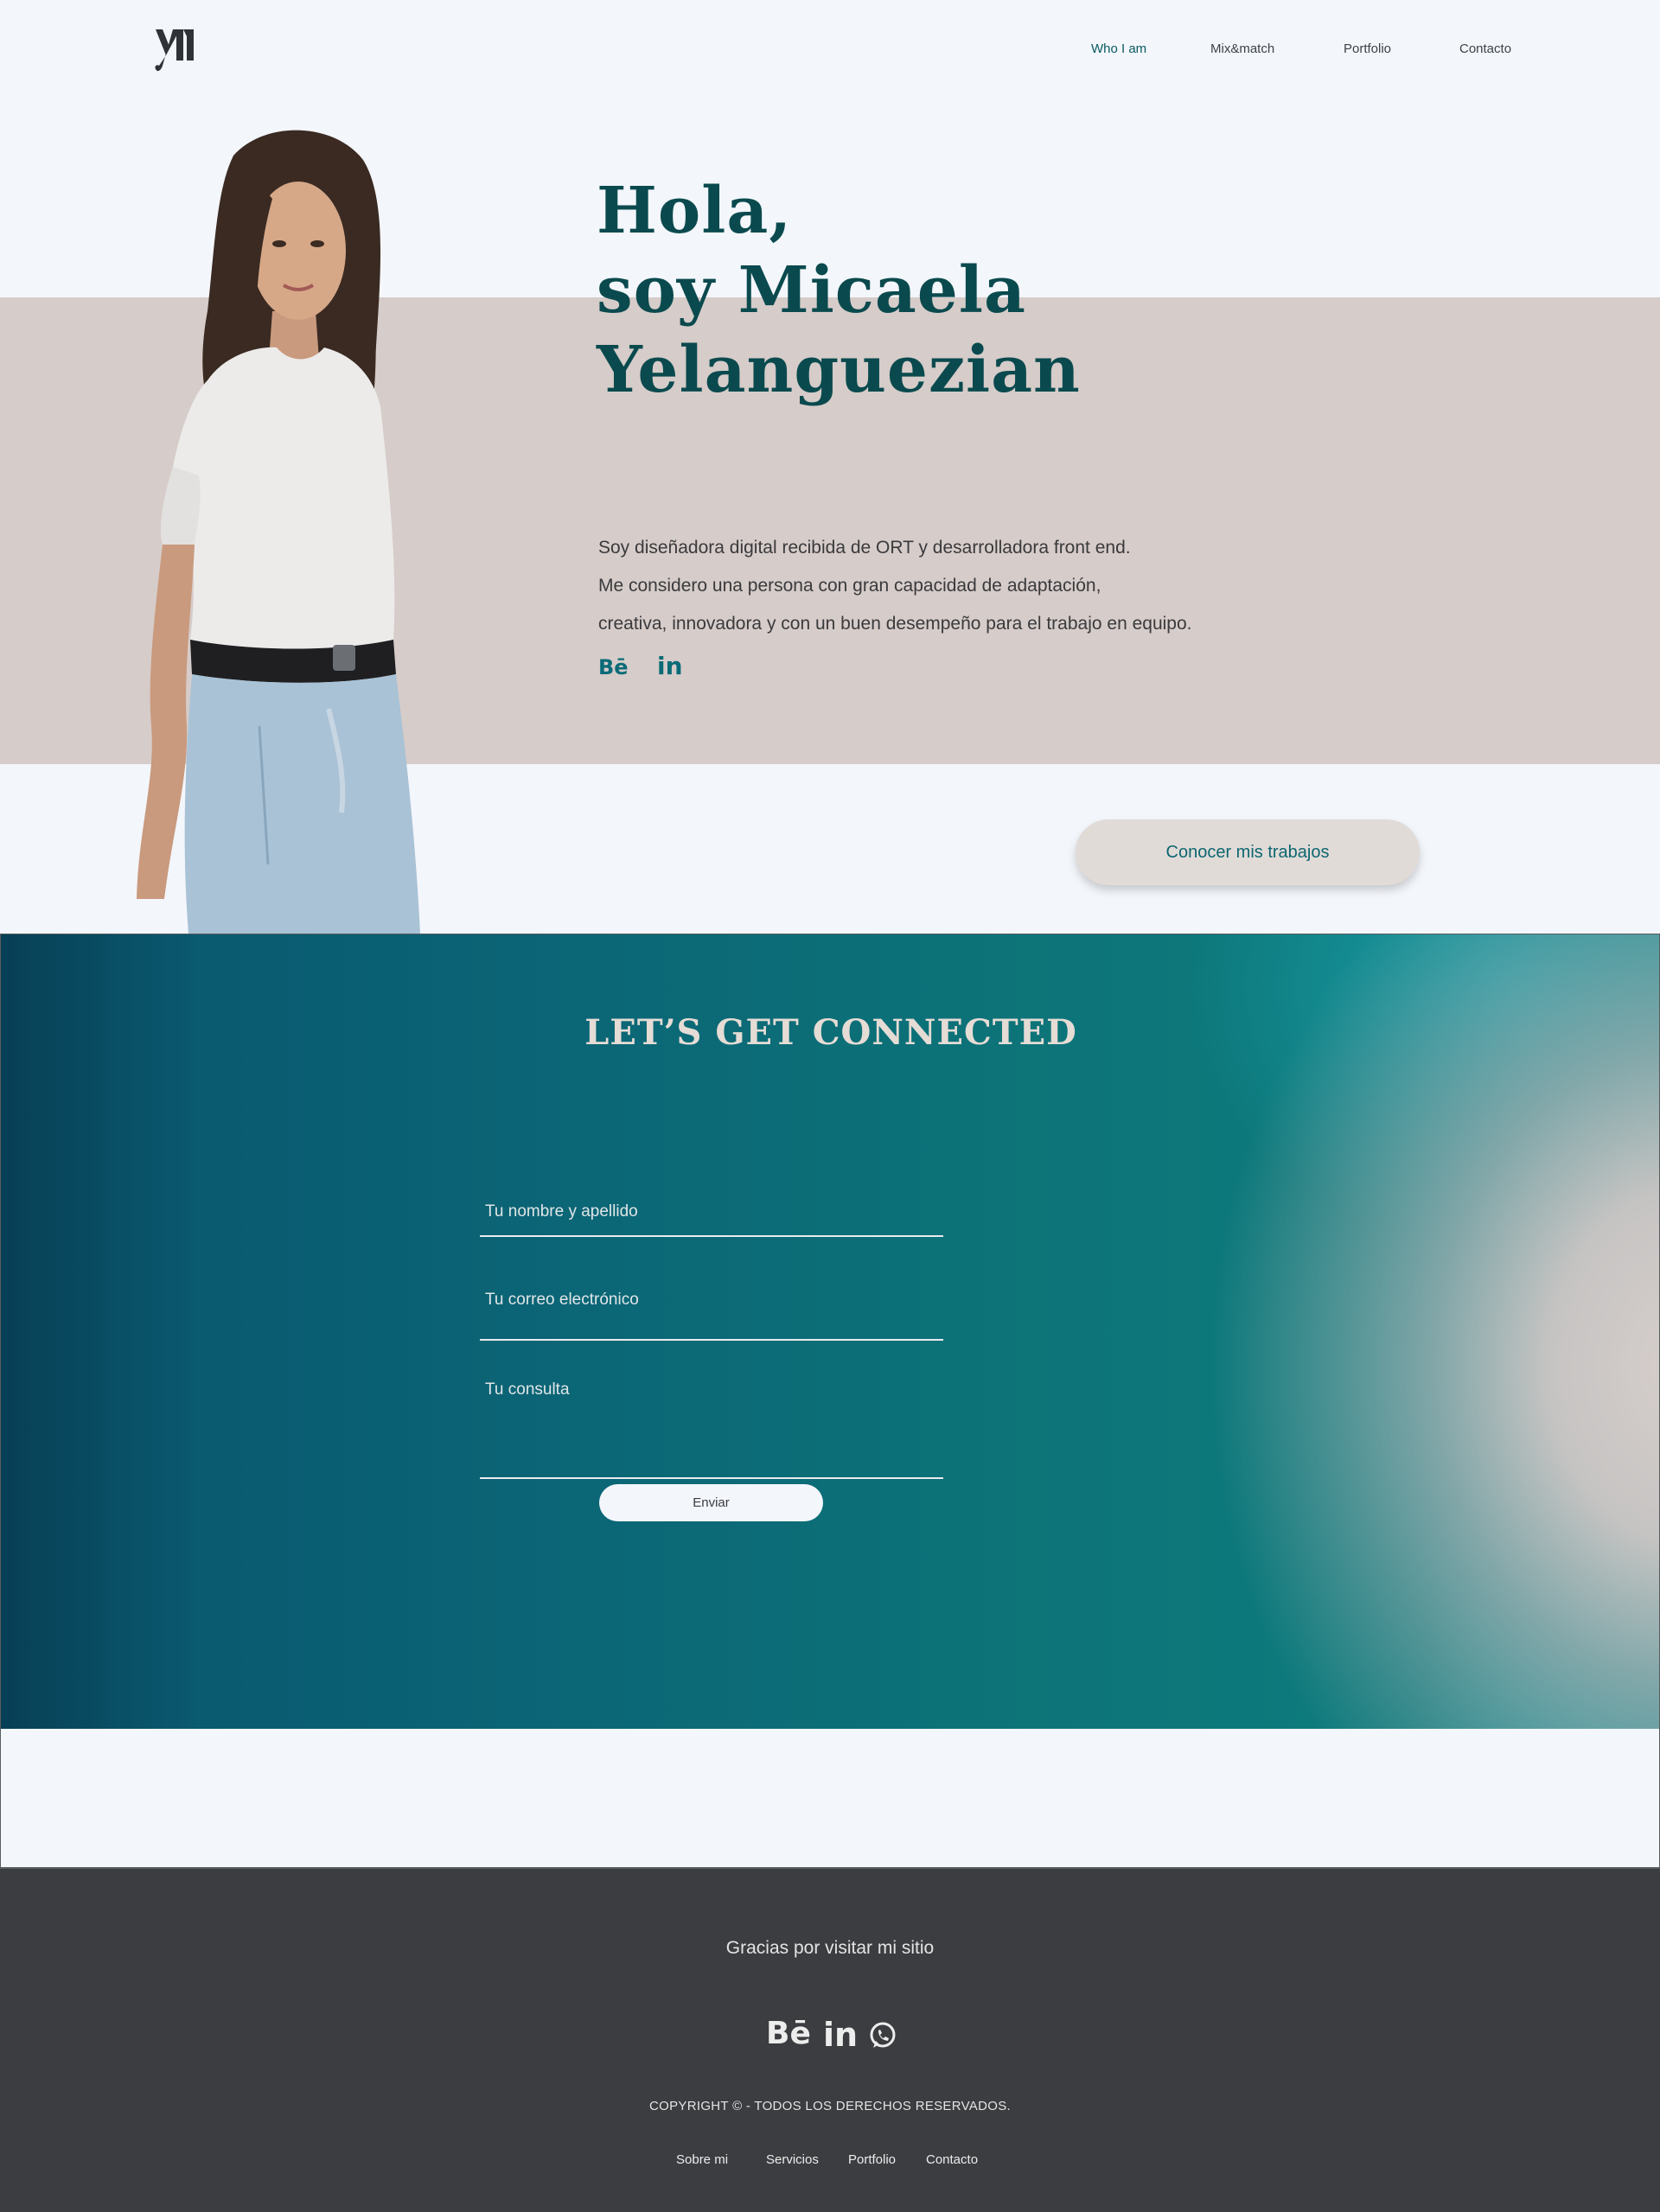 The height and width of the screenshot is (2212, 1660). What do you see at coordinates (562, 1300) in the screenshot?
I see `email-field-placeholder: Tu correo electrónico` at bounding box center [562, 1300].